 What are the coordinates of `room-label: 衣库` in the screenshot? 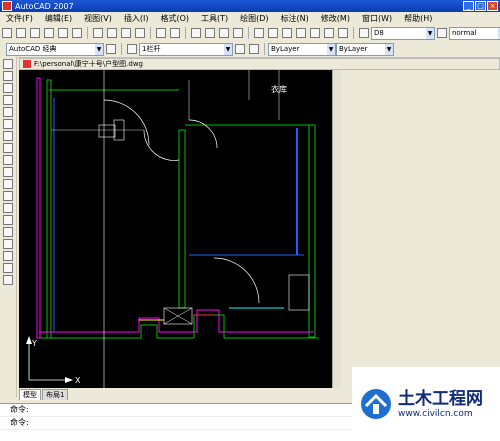 It's located at (279, 89).